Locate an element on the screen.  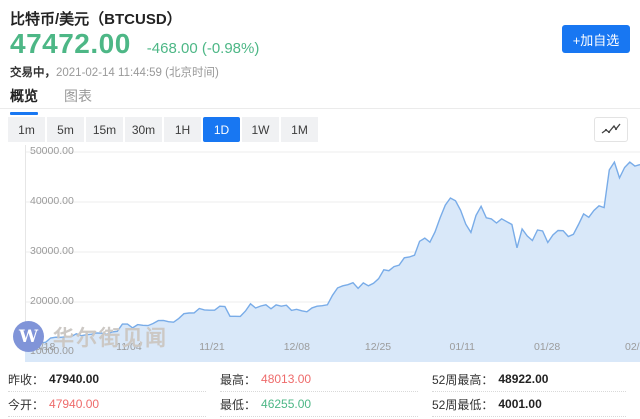
line-chart-icon is located at coordinates (611, 128).